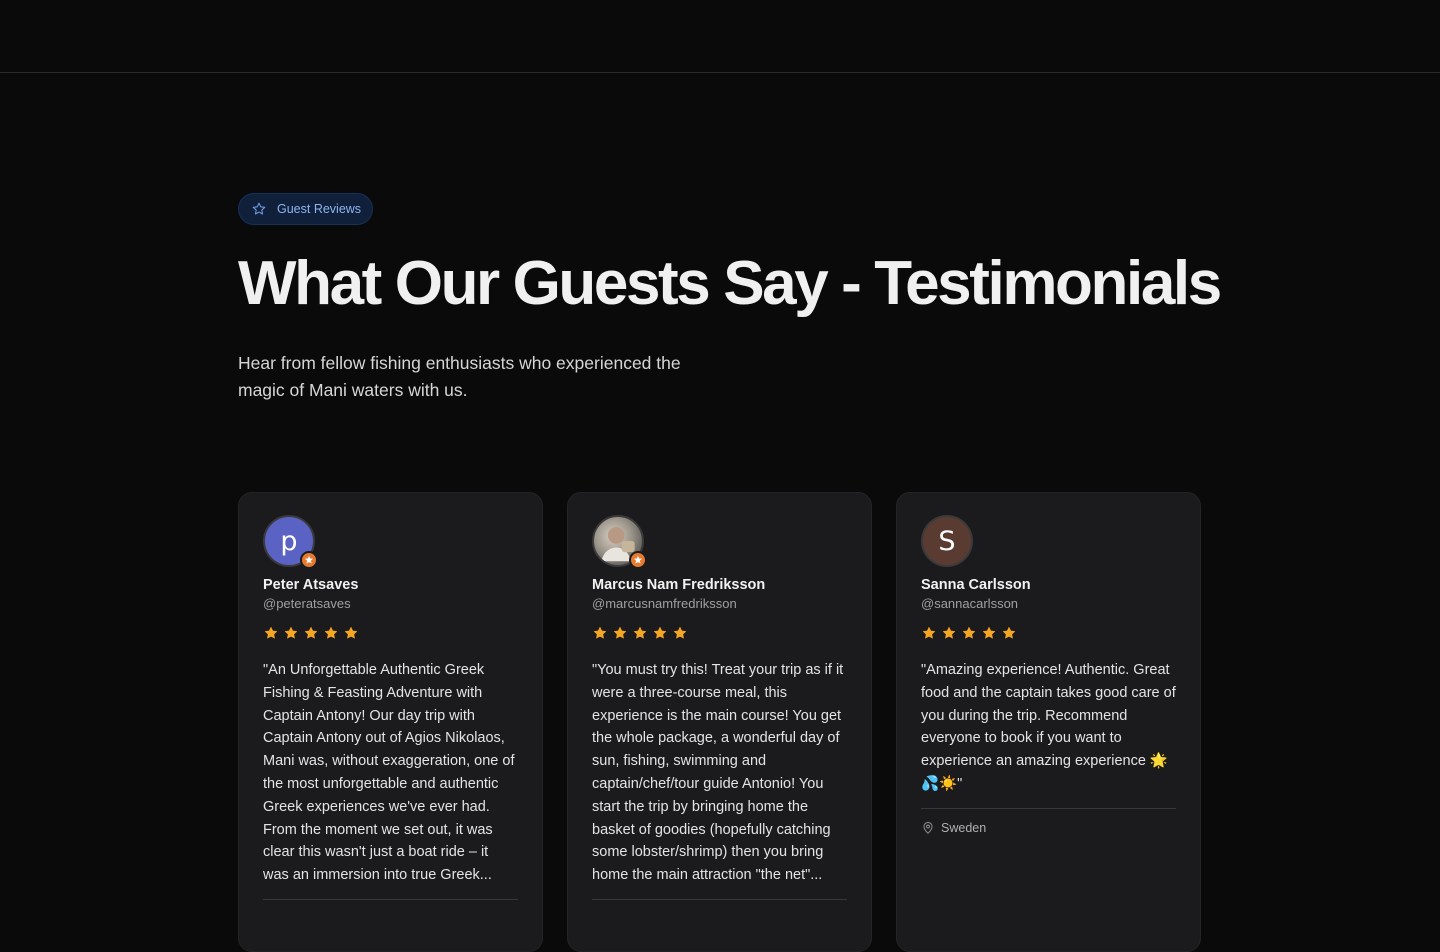 This screenshot has width=1440, height=952. I want to click on star-outline-icon, so click(259, 209).